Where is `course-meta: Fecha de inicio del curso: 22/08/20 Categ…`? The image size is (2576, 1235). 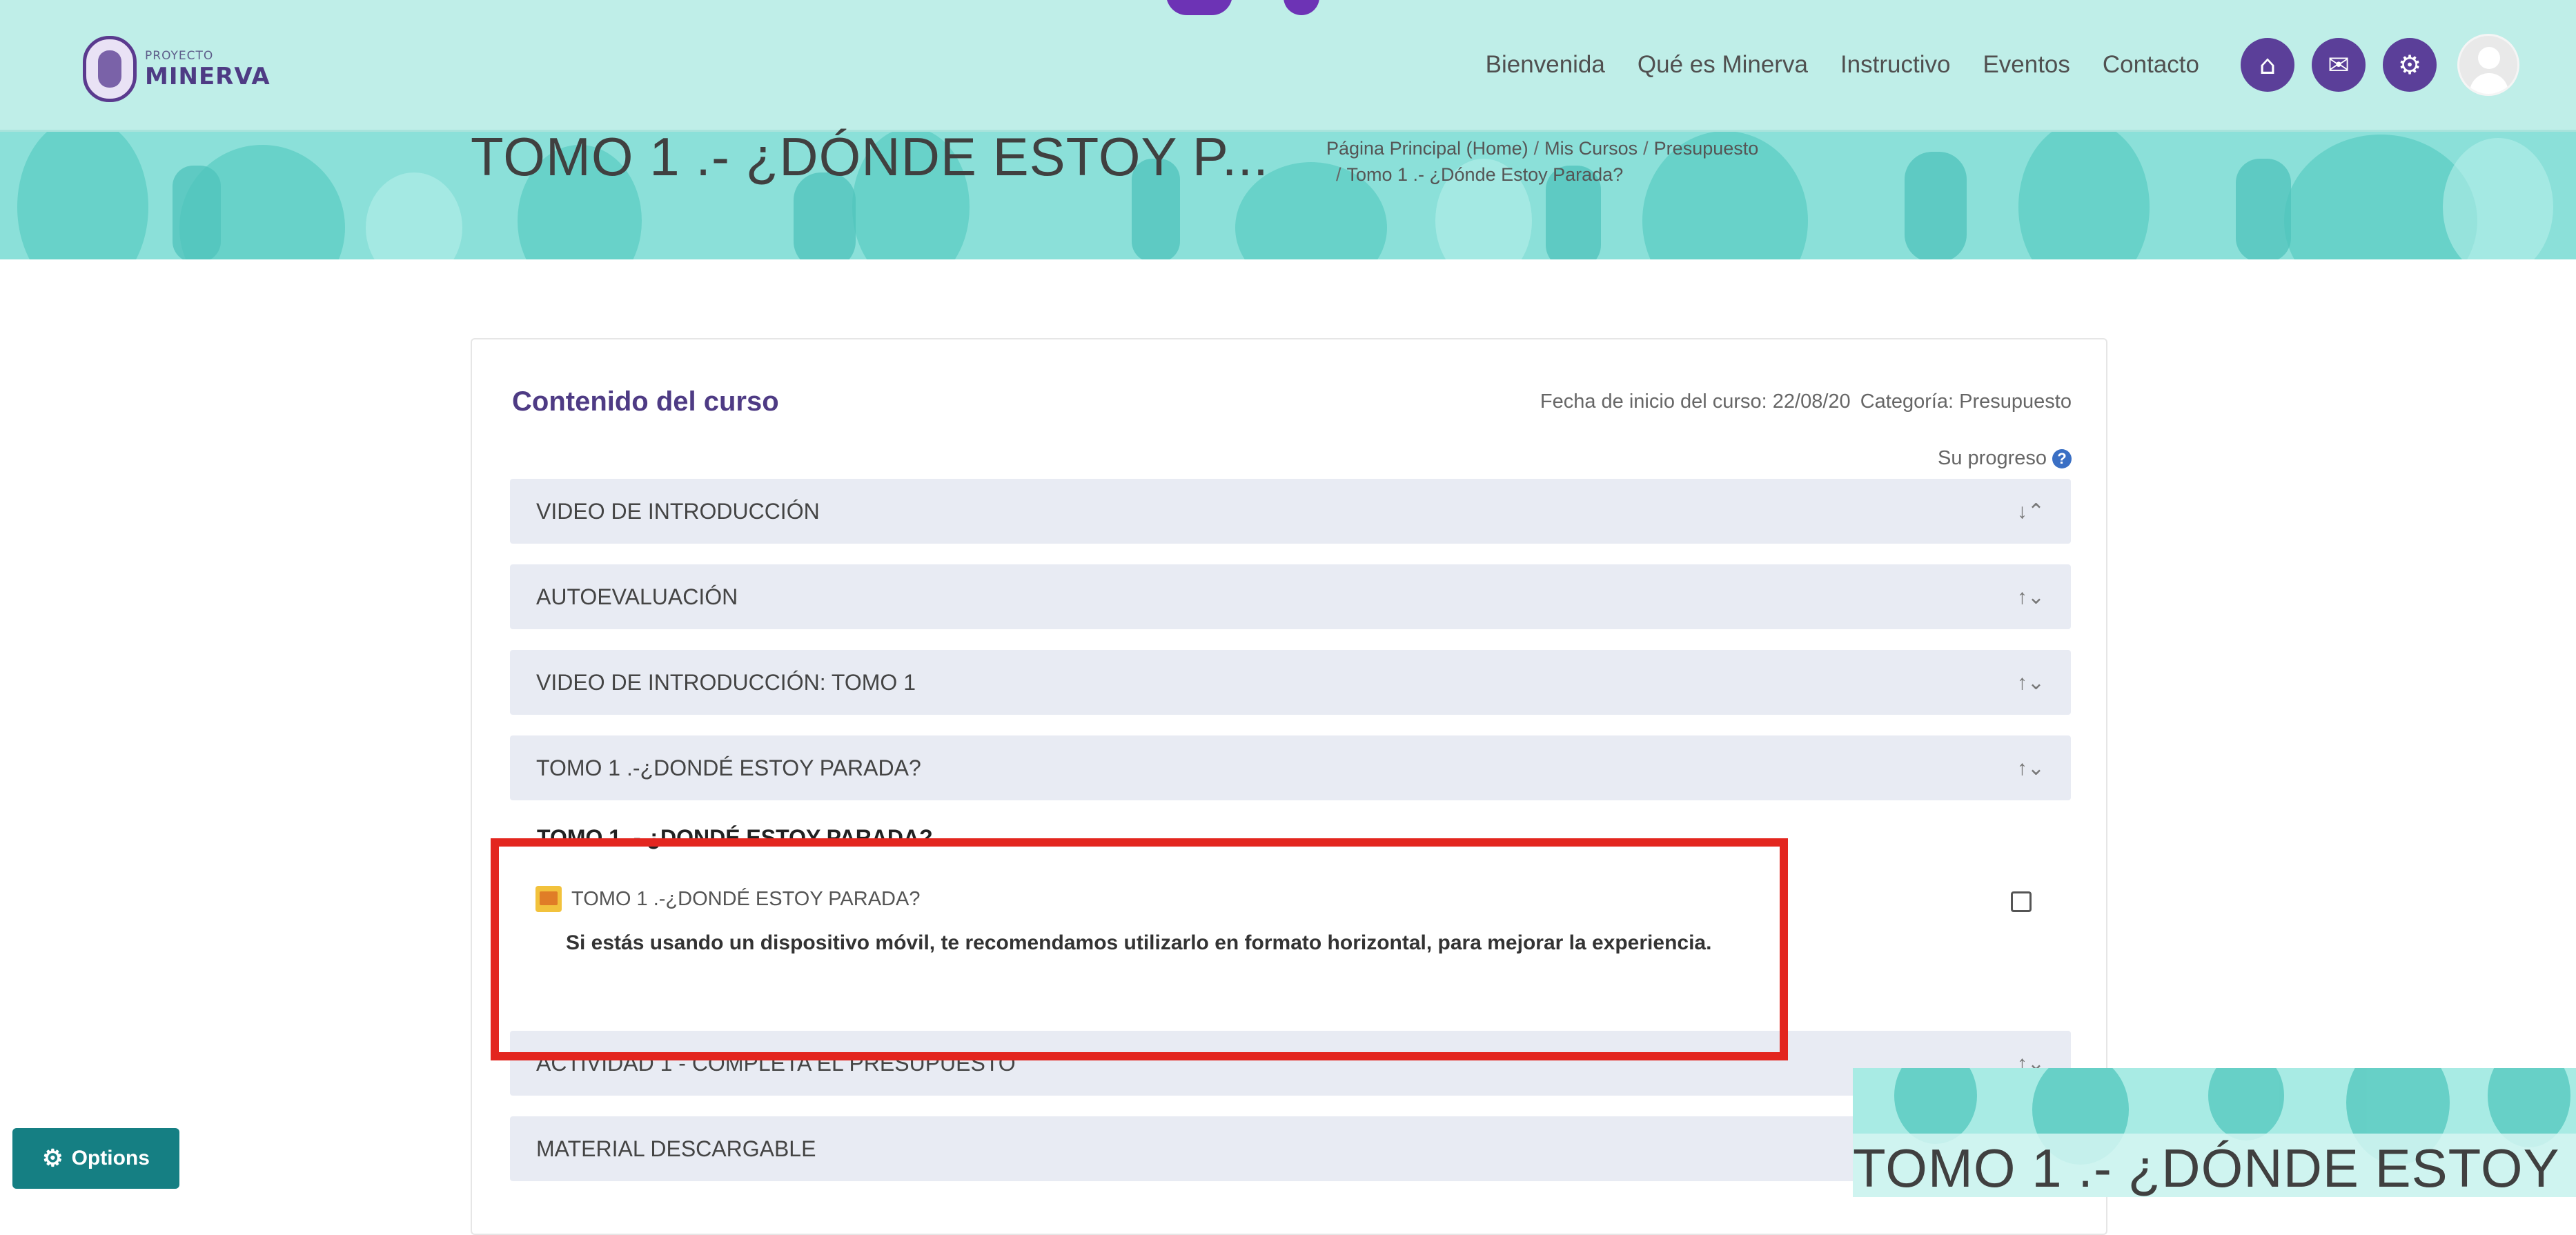 course-meta: Fecha de inicio del curso: 22/08/20 Categ… is located at coordinates (1806, 402).